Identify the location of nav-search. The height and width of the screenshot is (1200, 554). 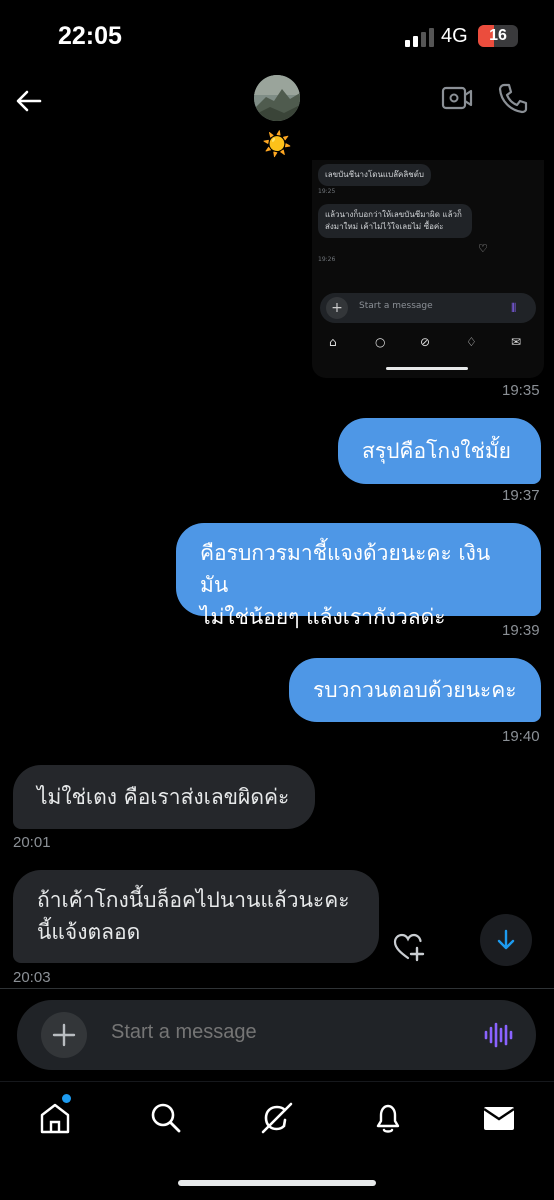
(166, 1118).